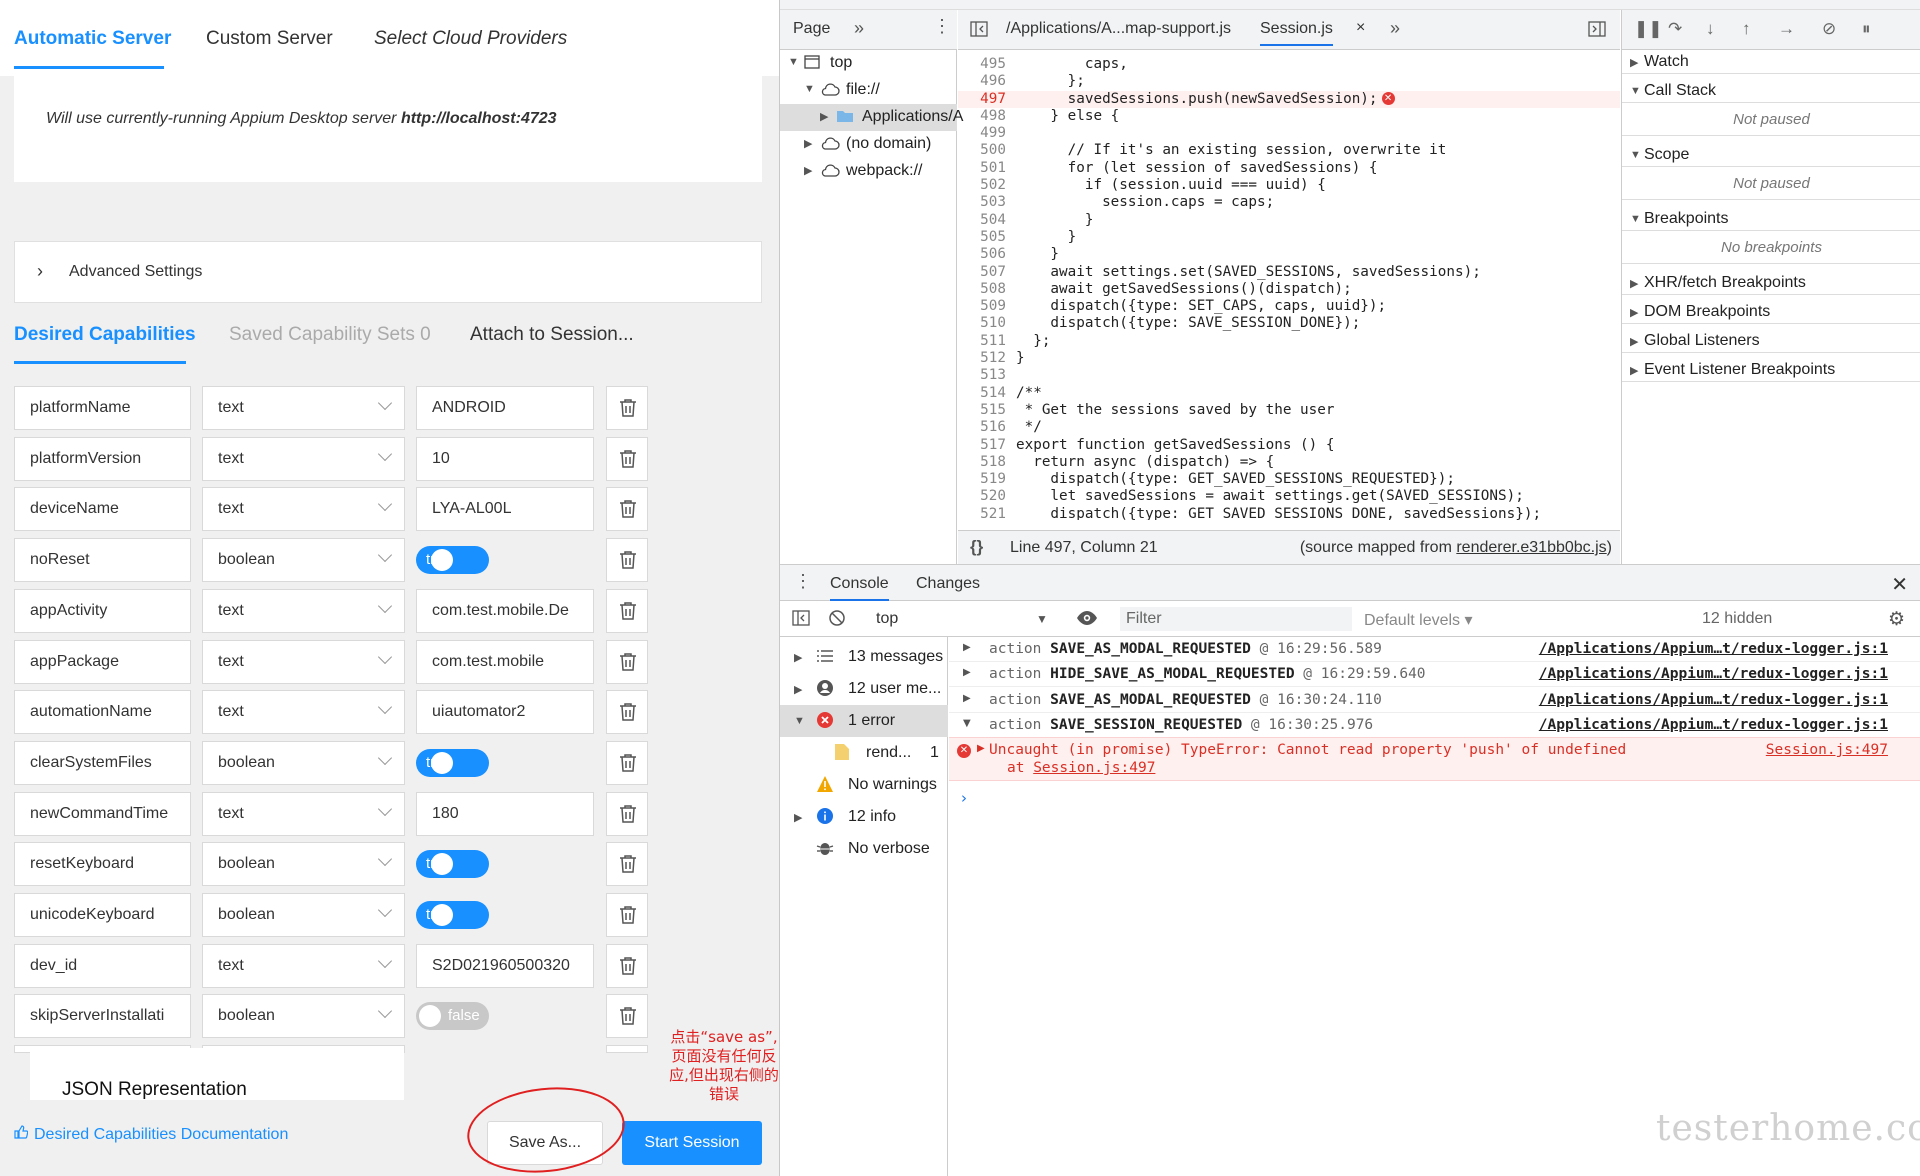 Image resolution: width=1920 pixels, height=1176 pixels. Describe the element at coordinates (982, 393) in the screenshot. I see `line-number: 514` at that location.